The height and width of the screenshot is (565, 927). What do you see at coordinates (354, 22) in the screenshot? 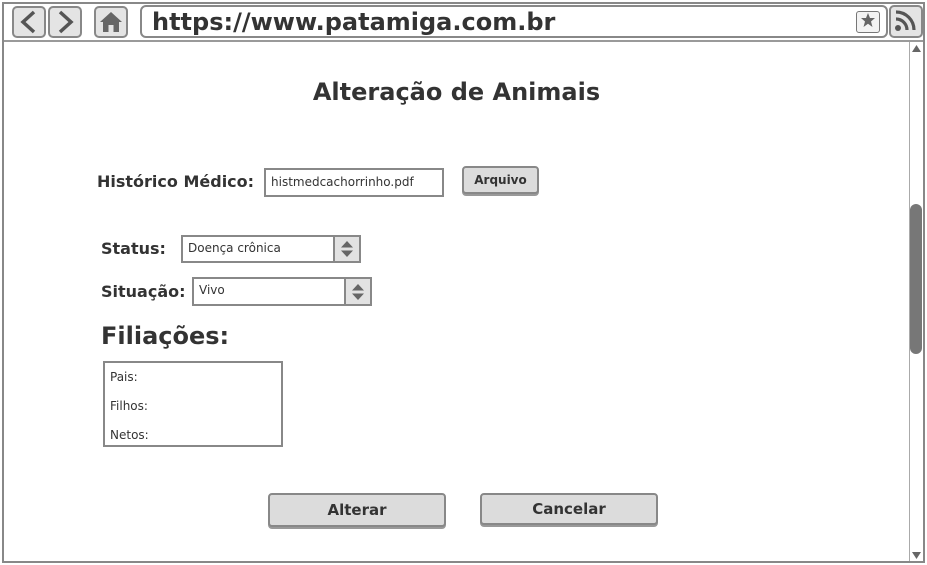
I see `url-text: https://www.patamiga.com.br` at bounding box center [354, 22].